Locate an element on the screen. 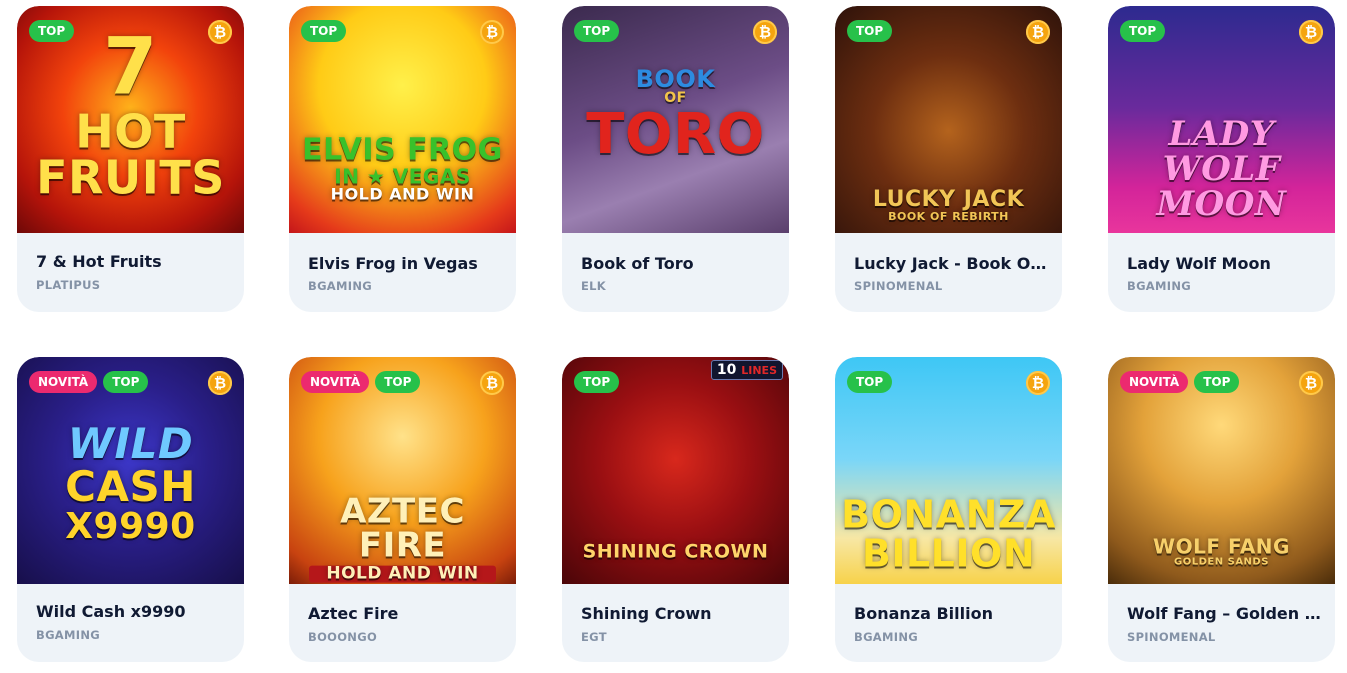 This screenshot has height=673, width=1347. game-title: Shining Crown is located at coordinates (679, 613).